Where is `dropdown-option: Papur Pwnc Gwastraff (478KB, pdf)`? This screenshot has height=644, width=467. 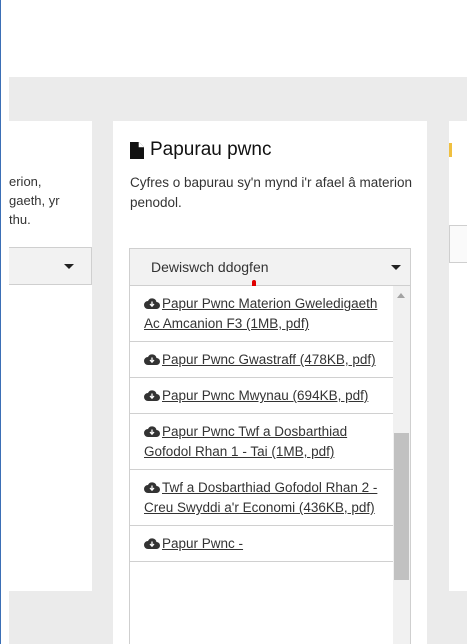
dropdown-option: Papur Pwnc Gwastraff (478KB, pdf) is located at coordinates (262, 360).